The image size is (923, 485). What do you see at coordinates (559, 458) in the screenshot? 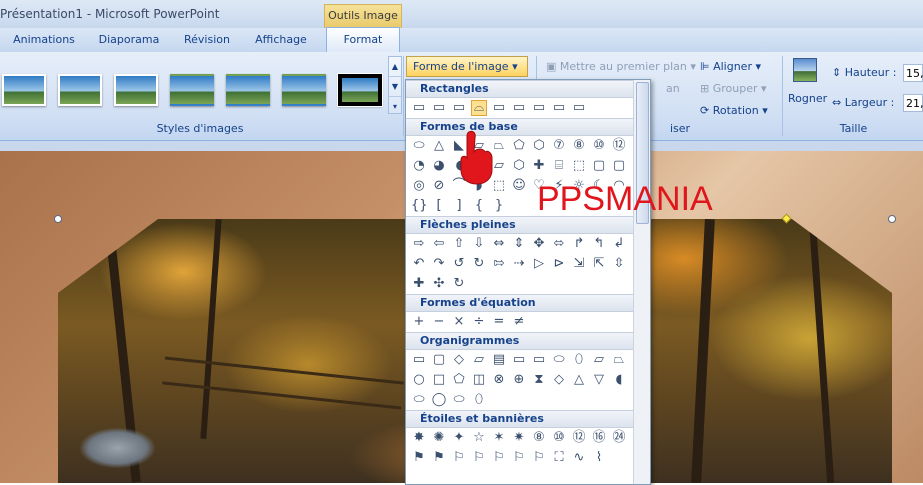
I see `shape-option: ⛶` at bounding box center [559, 458].